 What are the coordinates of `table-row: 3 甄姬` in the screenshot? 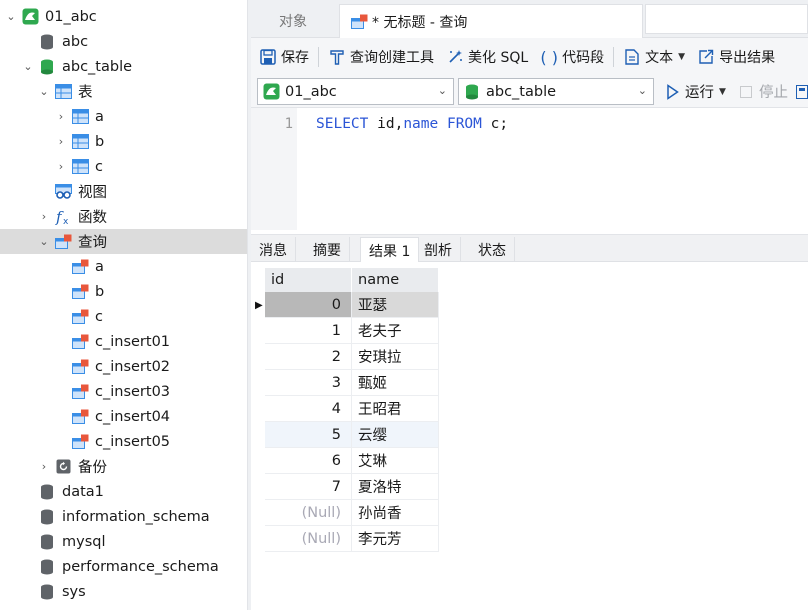 It's located at (345, 383).